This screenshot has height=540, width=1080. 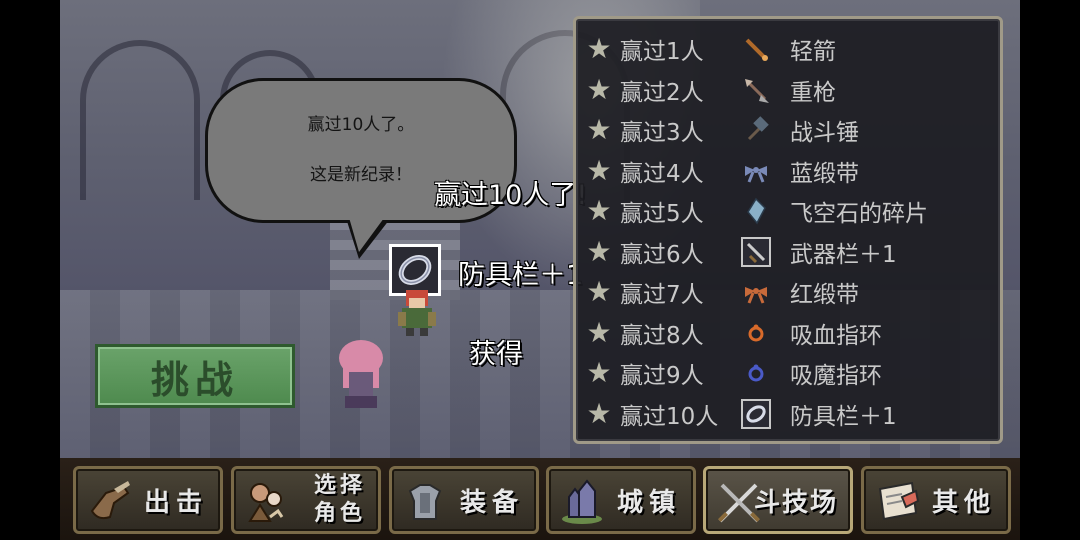 I want to click on reward-row-item: 红缎带, so click(x=824, y=295).